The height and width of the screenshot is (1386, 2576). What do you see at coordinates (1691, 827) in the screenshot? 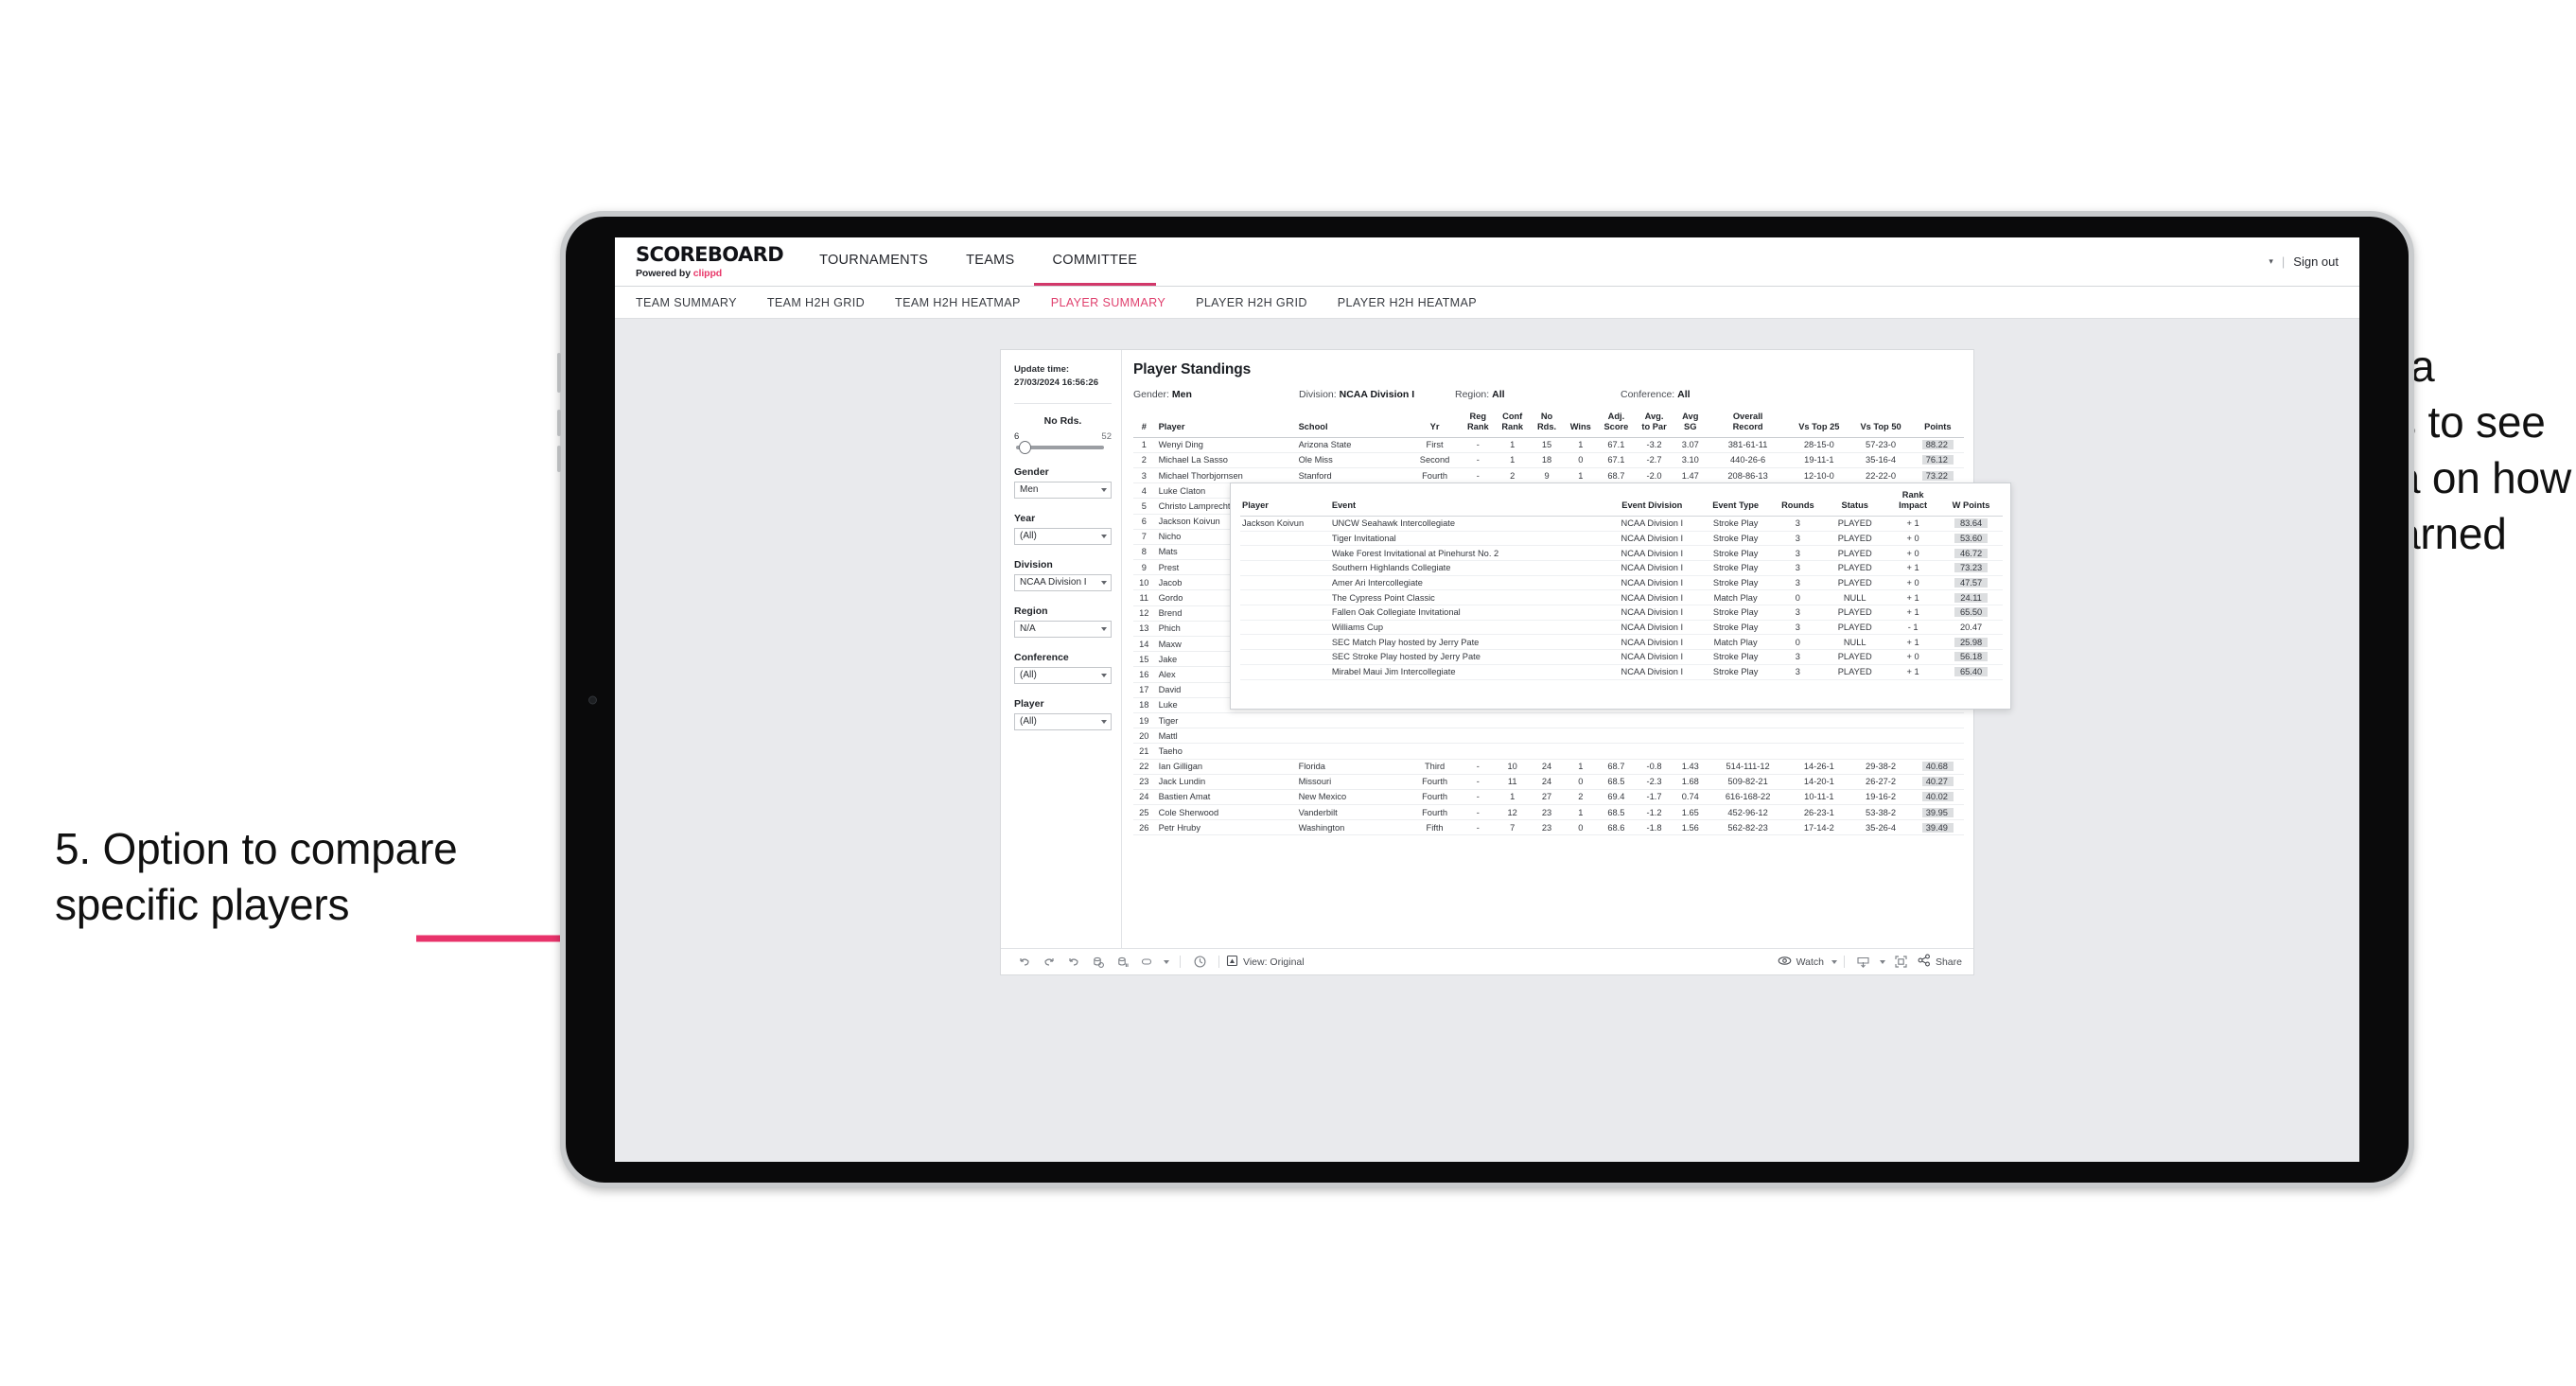
I see `standings-cell-sg: 1.56` at bounding box center [1691, 827].